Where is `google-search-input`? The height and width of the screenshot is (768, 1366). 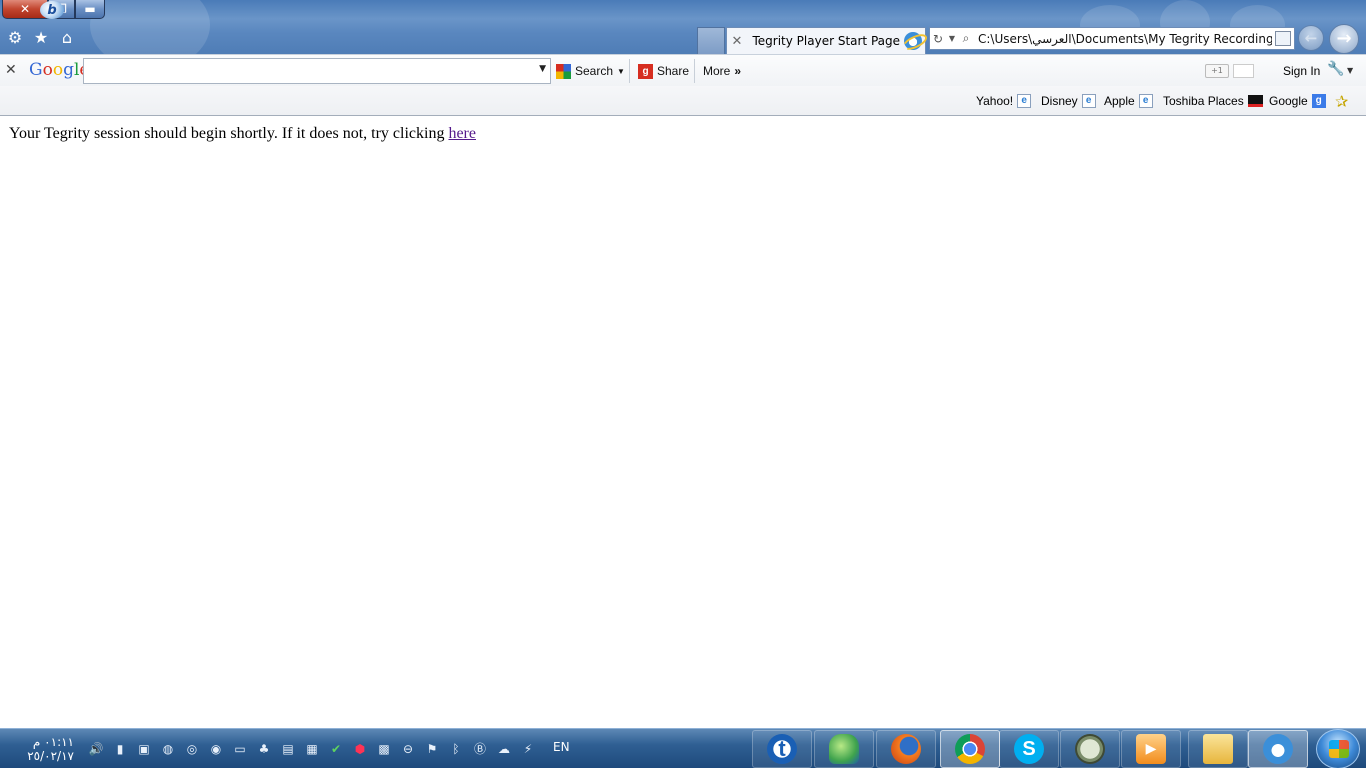
google-search-input is located at coordinates (304, 71).